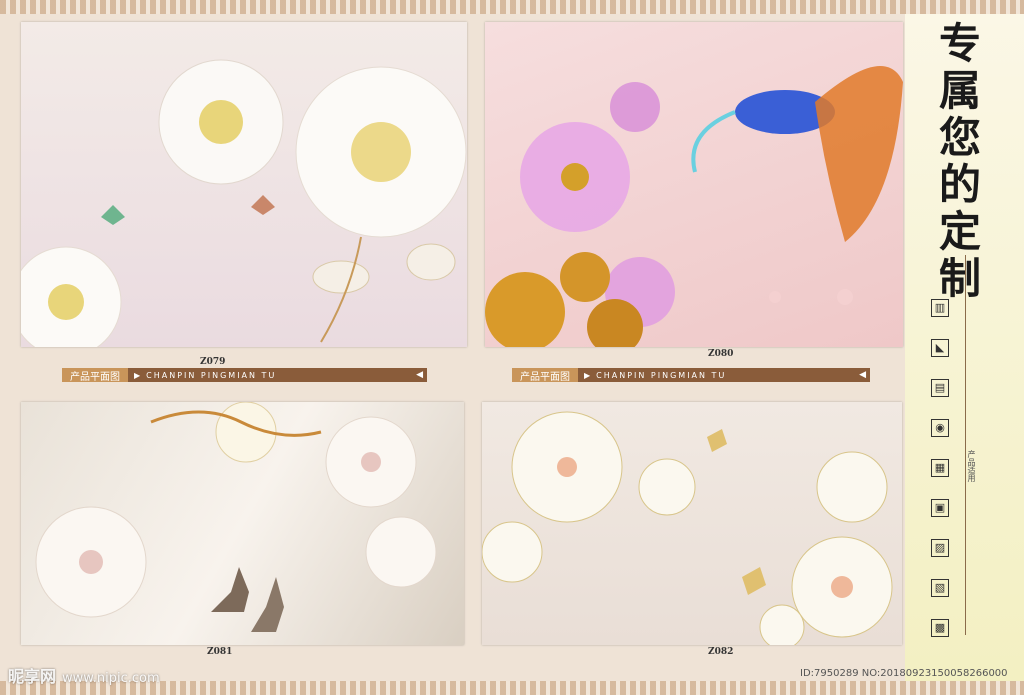 The image size is (1024, 695). Describe the element at coordinates (220, 652) in the screenshot. I see `product-code: Z081` at that location.